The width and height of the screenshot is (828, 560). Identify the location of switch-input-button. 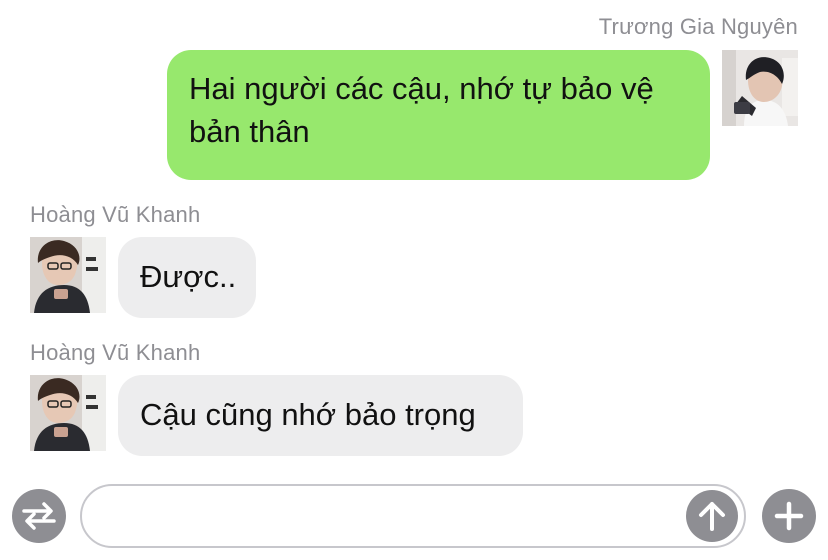
(39, 516).